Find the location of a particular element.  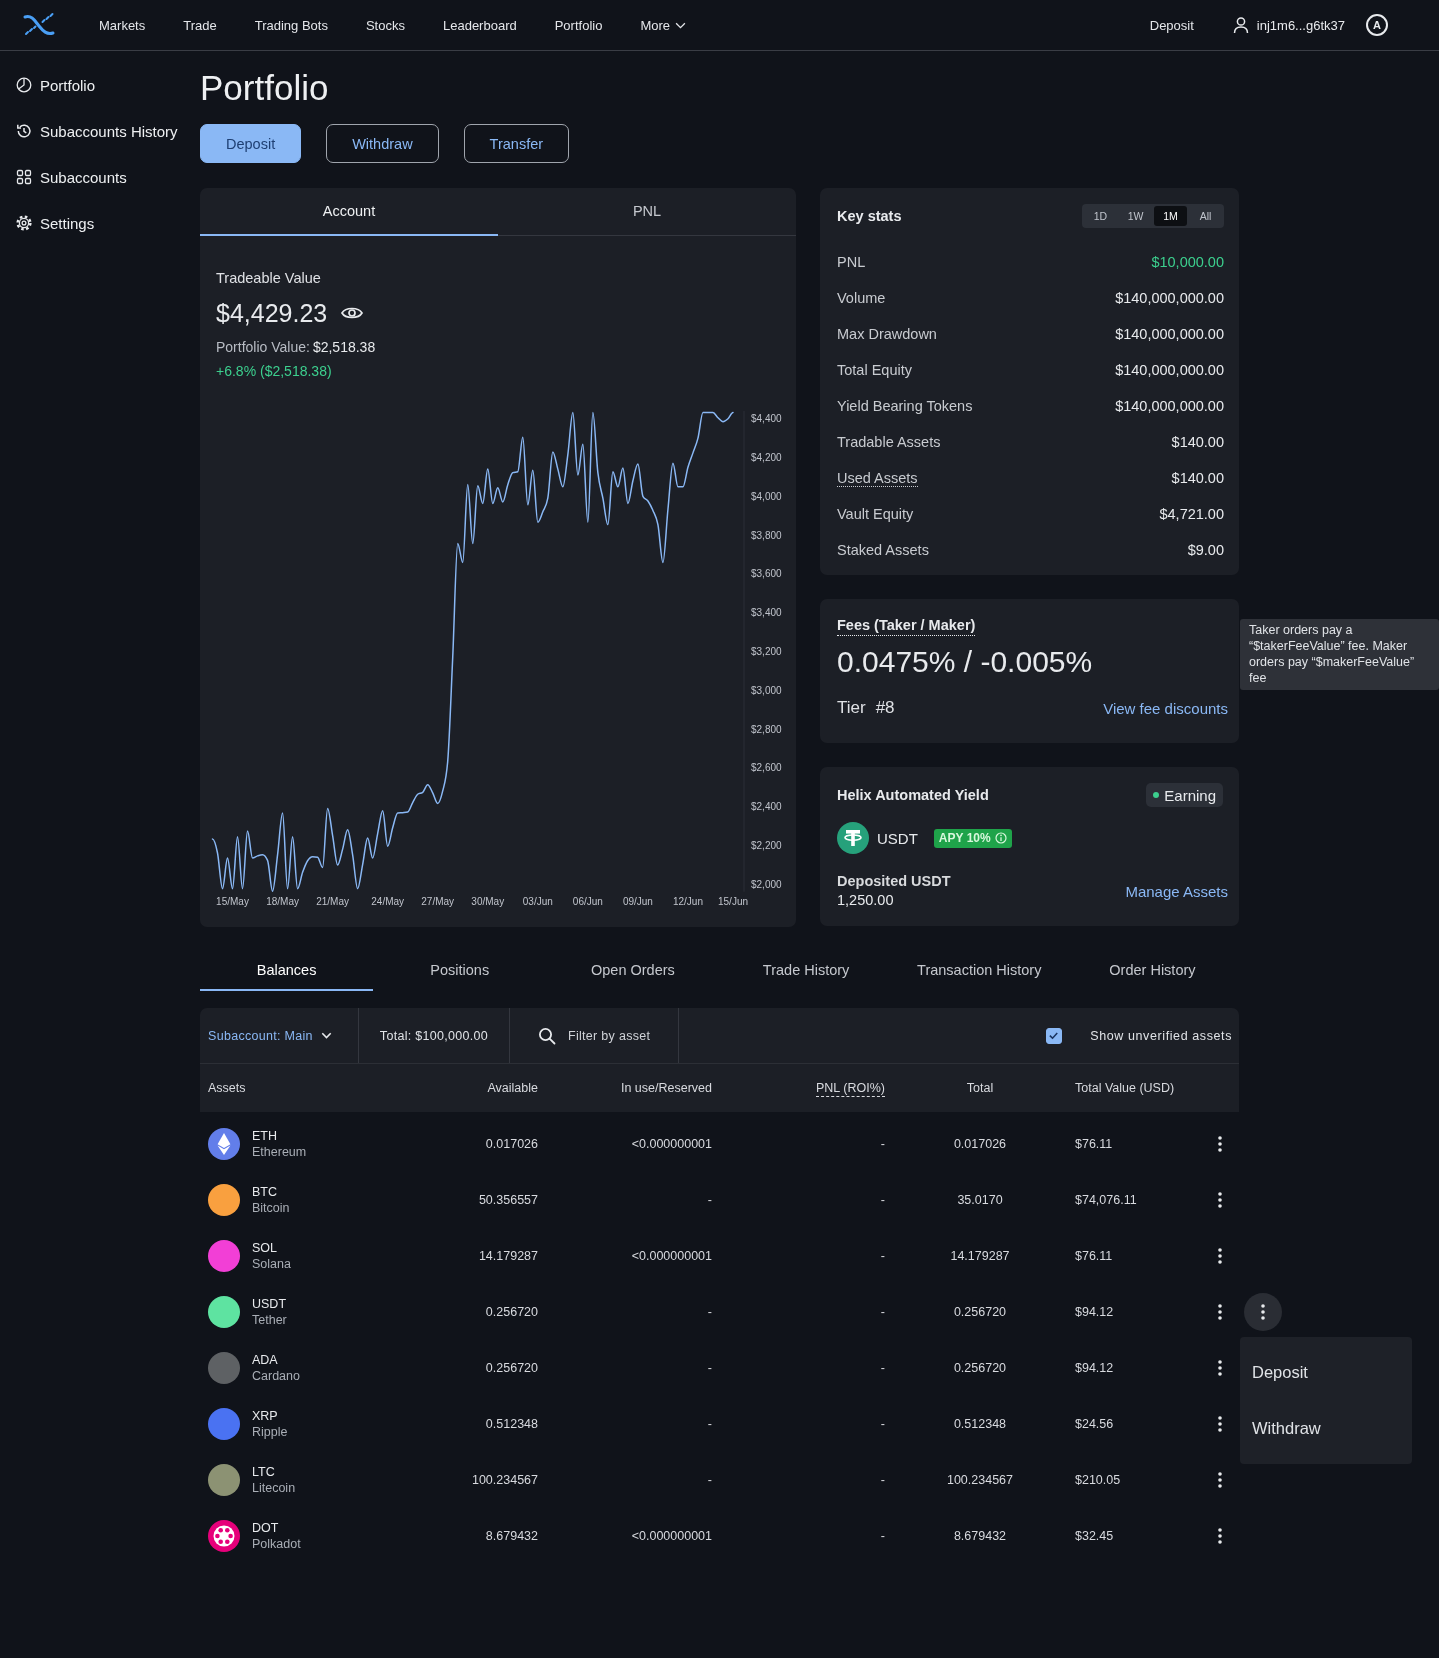

menu-item: Withdraw is located at coordinates (1326, 1428).